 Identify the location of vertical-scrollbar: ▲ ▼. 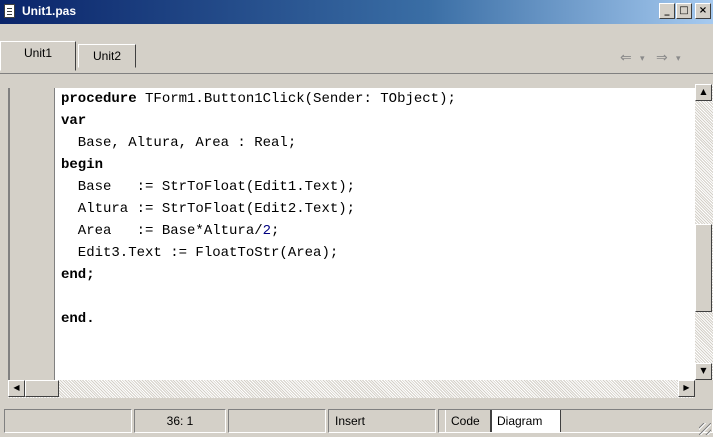
(704, 232).